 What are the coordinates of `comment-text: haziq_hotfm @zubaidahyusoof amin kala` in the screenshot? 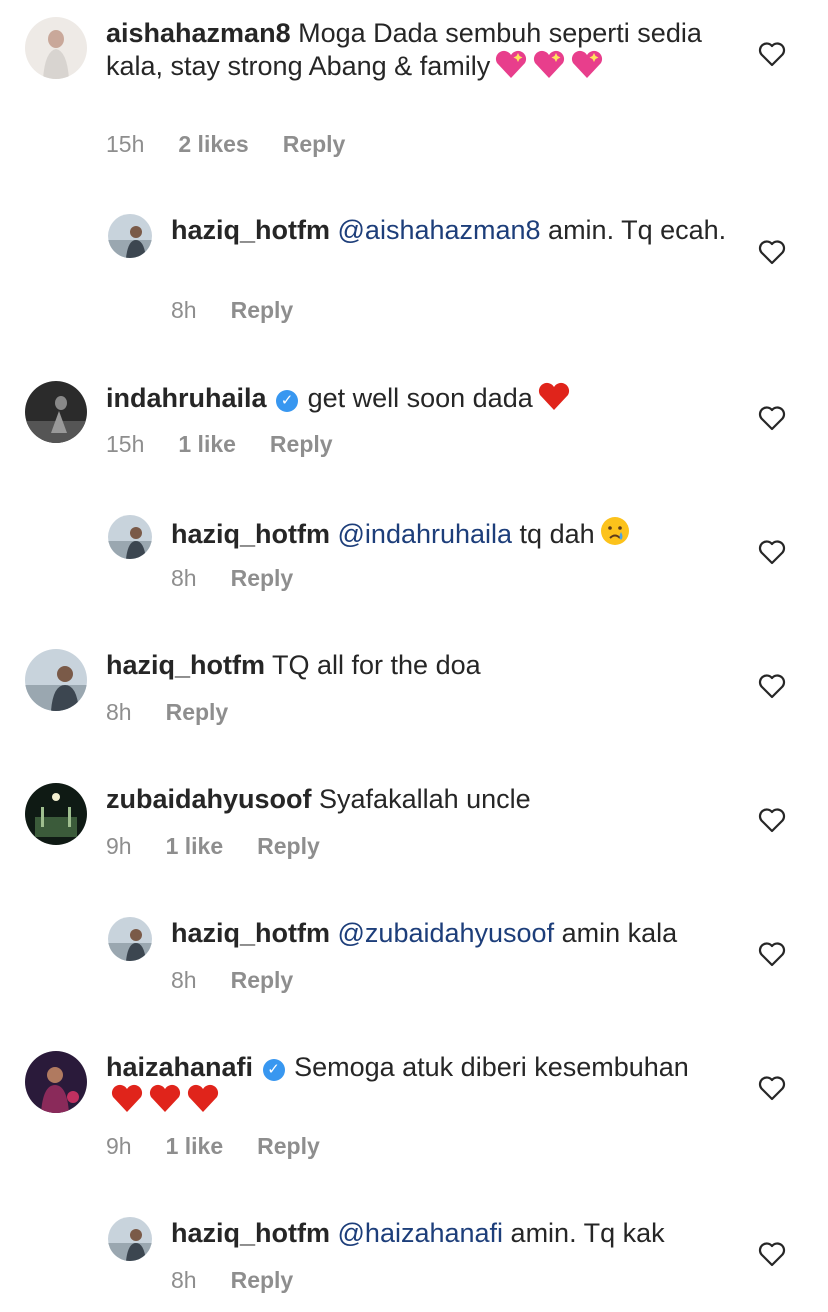 It's located at (451, 933).